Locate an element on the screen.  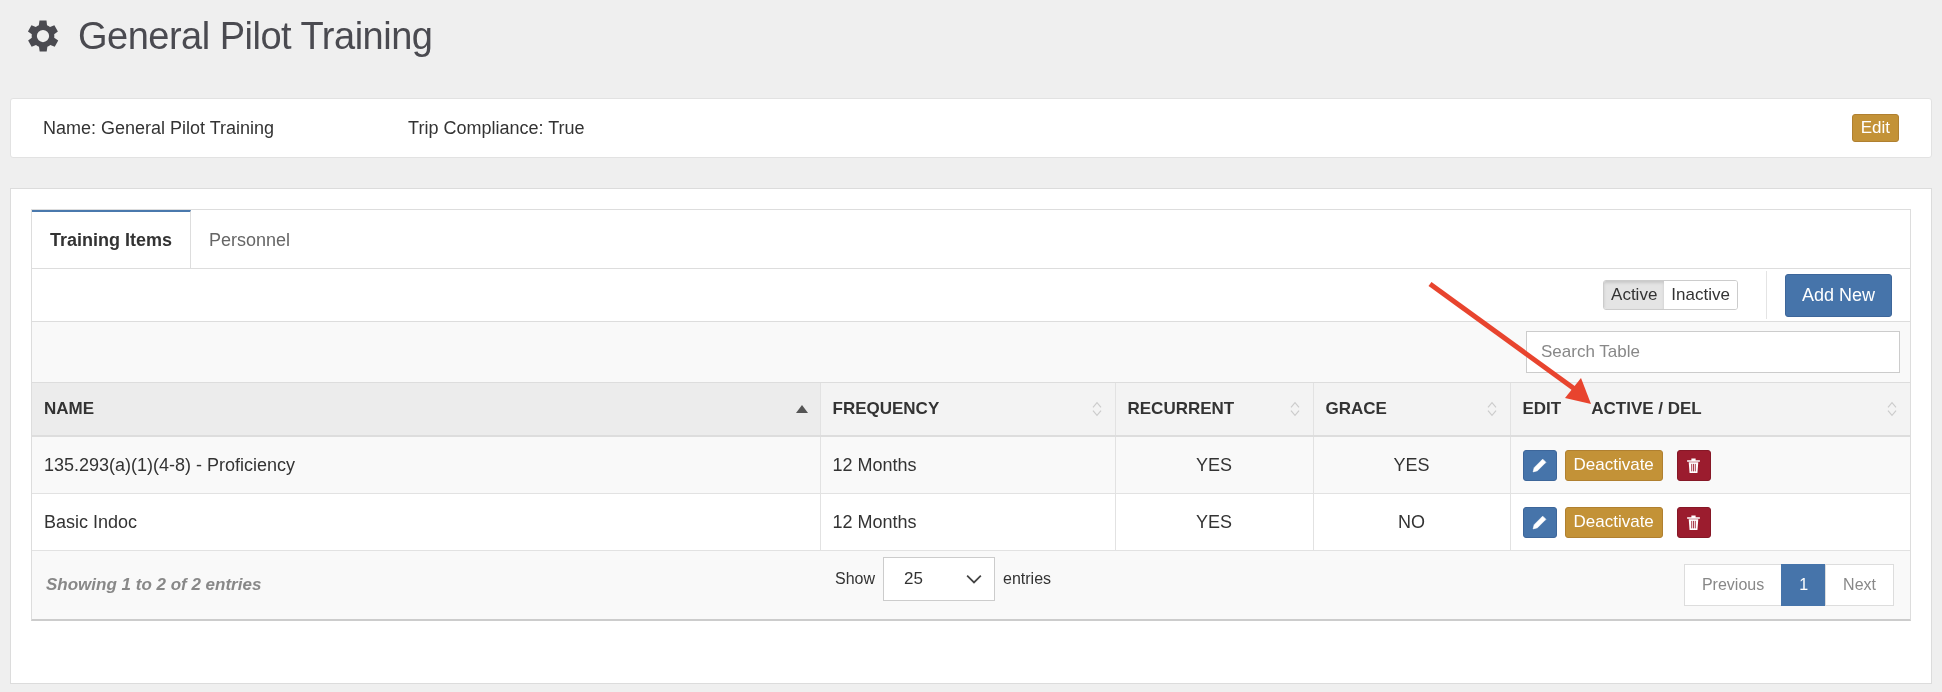
entries-summary: Showing 1 to 2 of 2 entries is located at coordinates (154, 585).